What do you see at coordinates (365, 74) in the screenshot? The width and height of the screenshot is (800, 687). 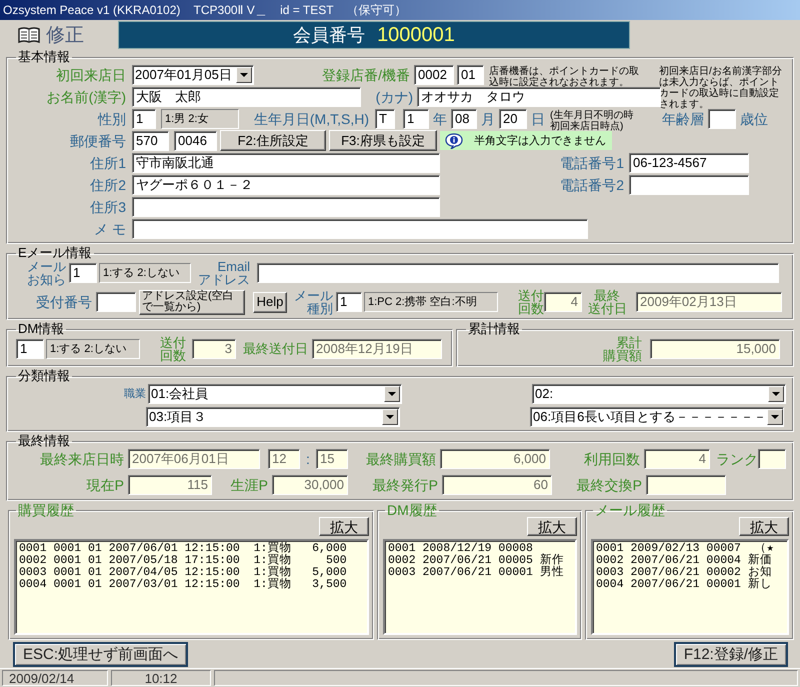 I see `field-label: 登録店番/機番` at bounding box center [365, 74].